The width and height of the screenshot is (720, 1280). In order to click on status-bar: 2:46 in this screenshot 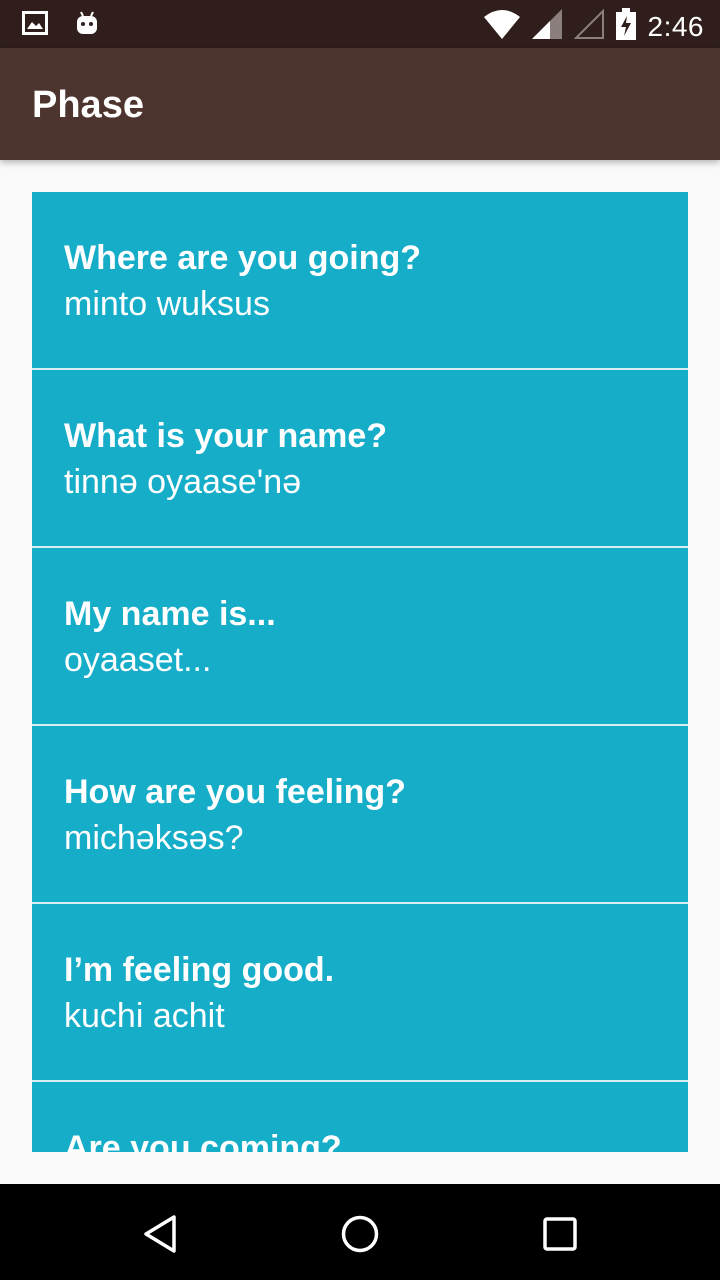, I will do `click(360, 24)`.